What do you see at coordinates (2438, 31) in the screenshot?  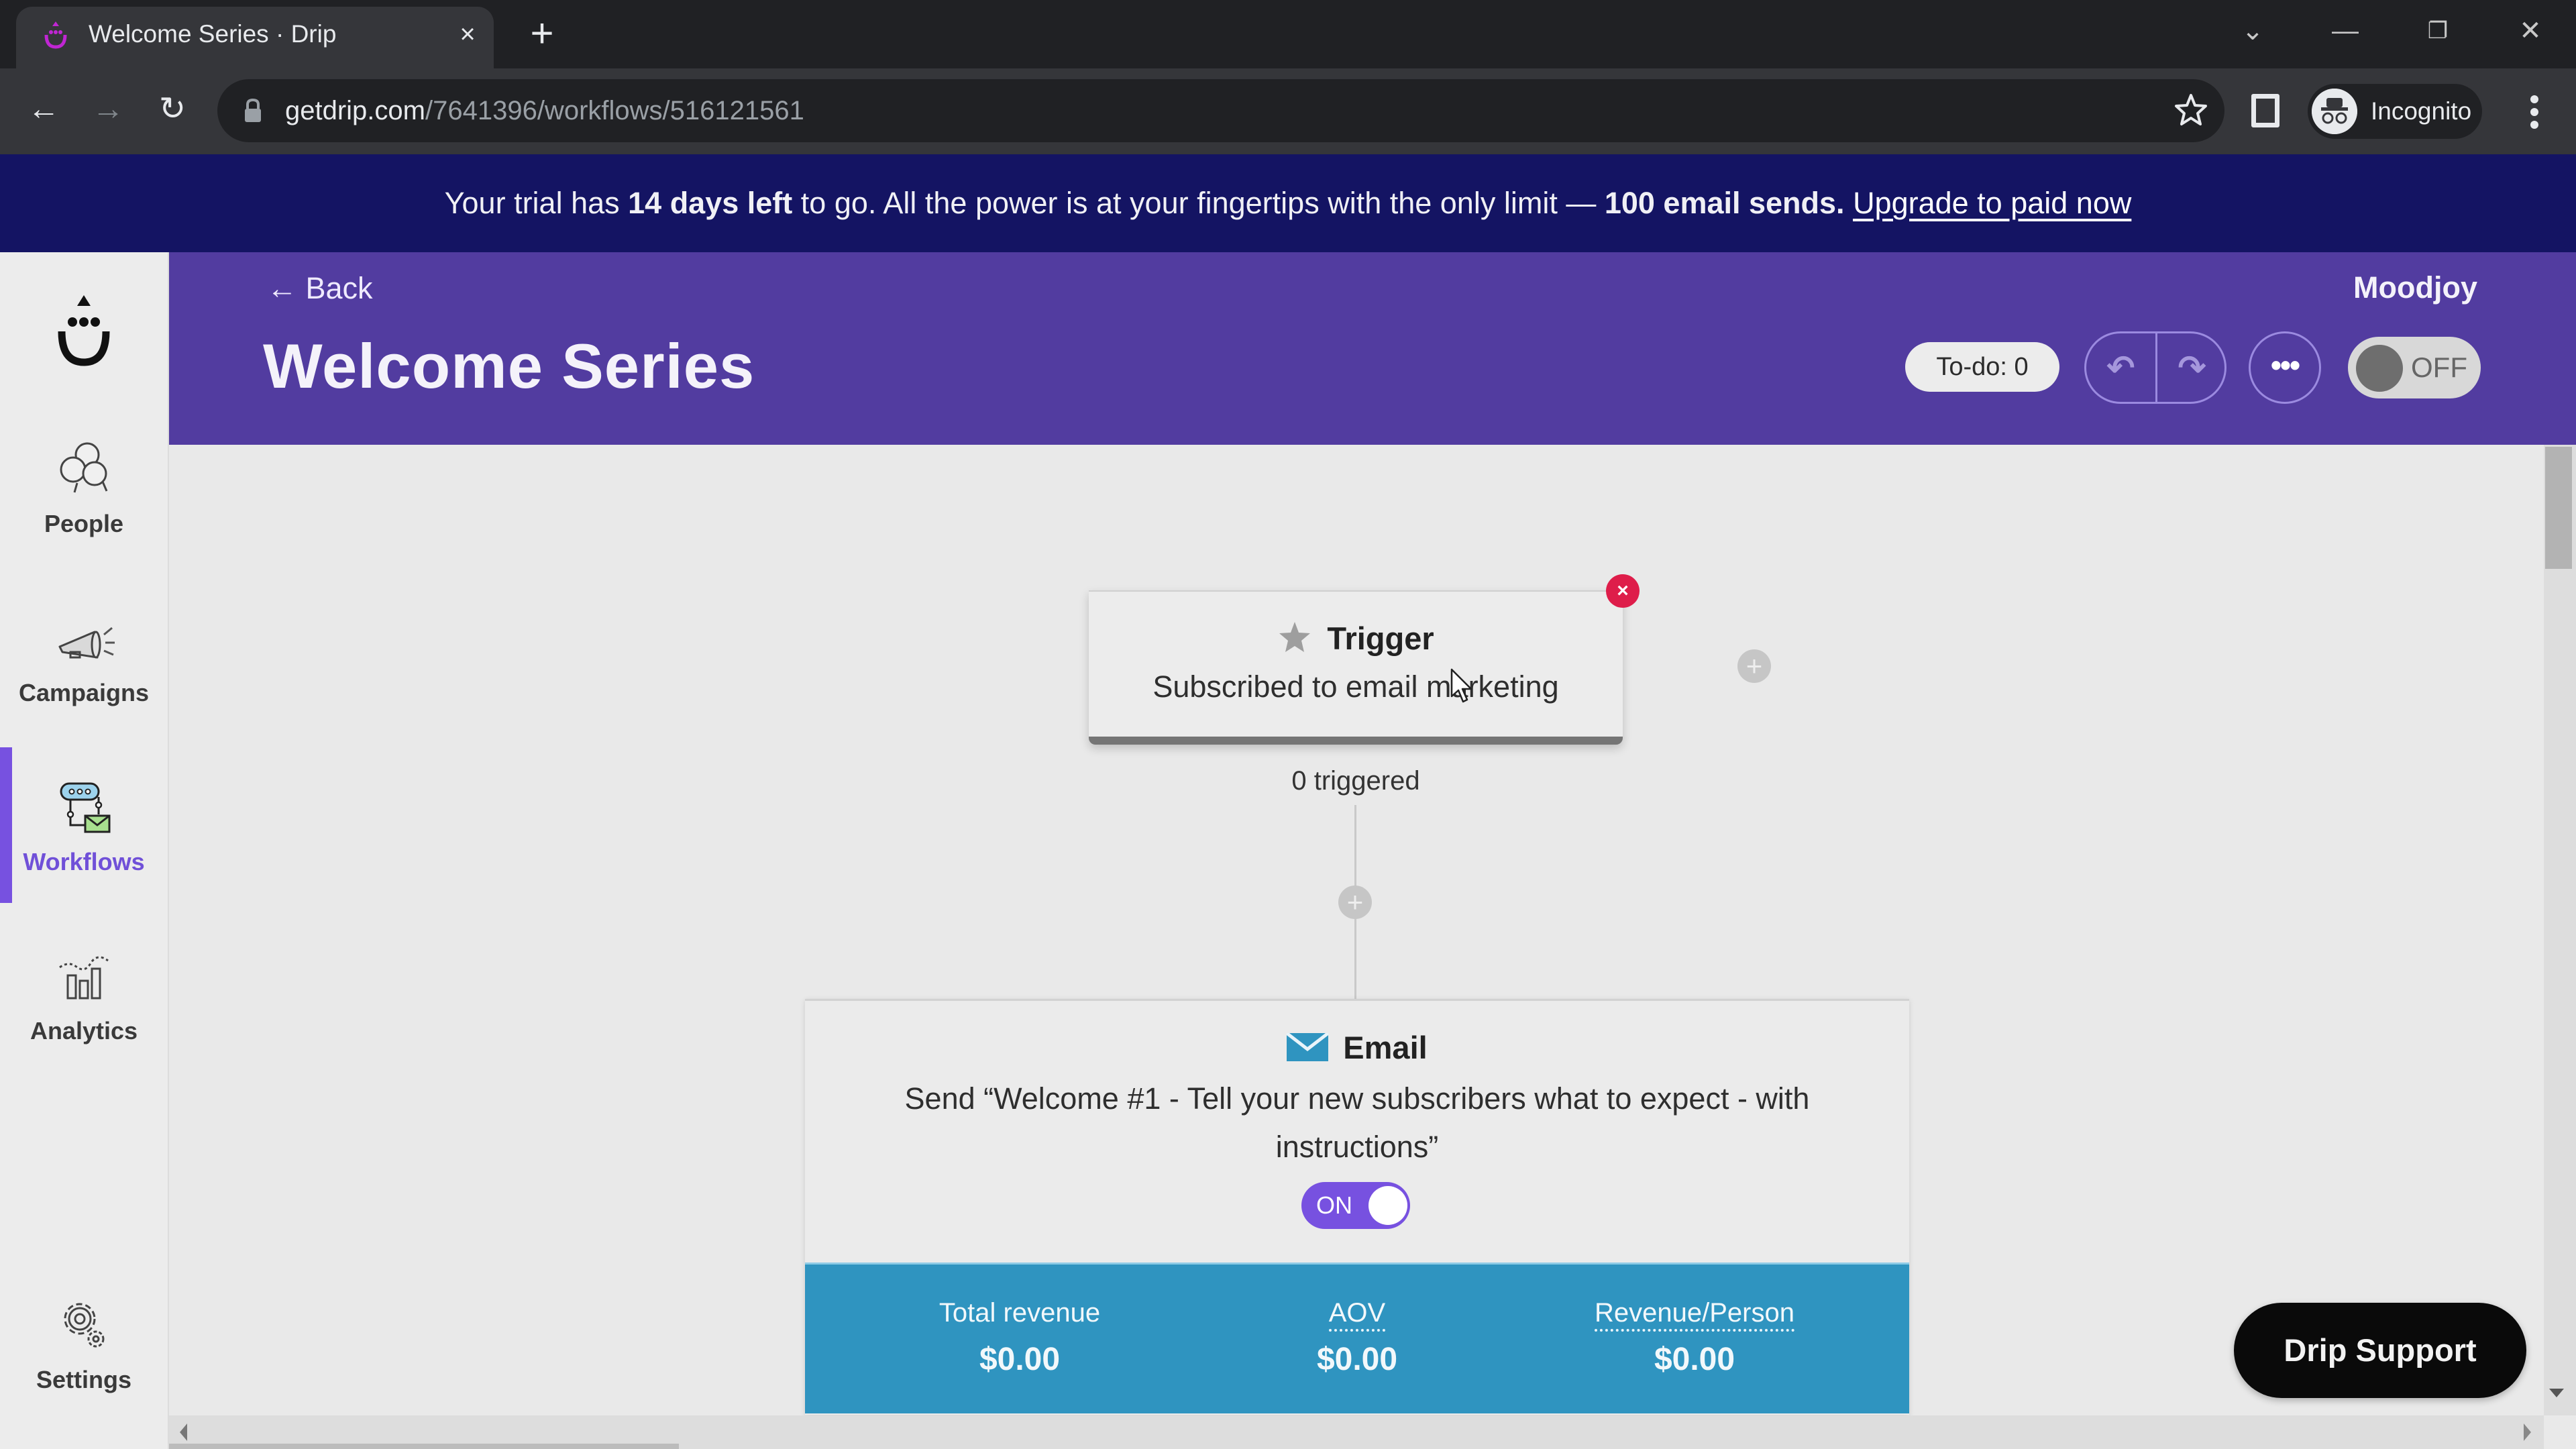 I see `restore-button: ❐` at bounding box center [2438, 31].